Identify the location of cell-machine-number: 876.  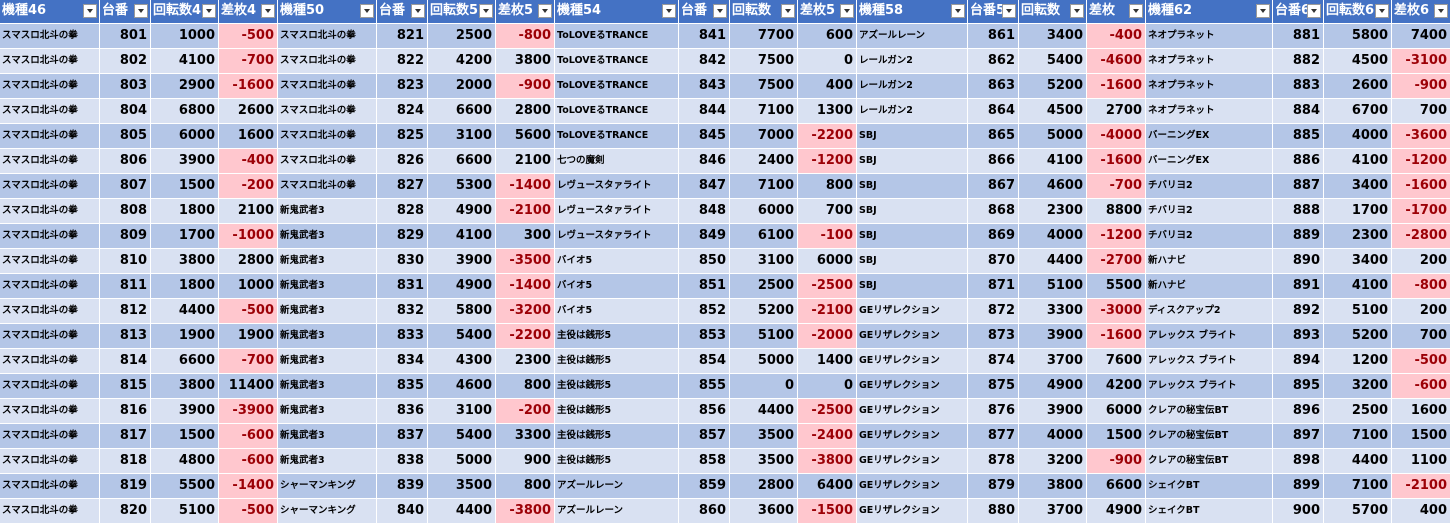
(993, 411).